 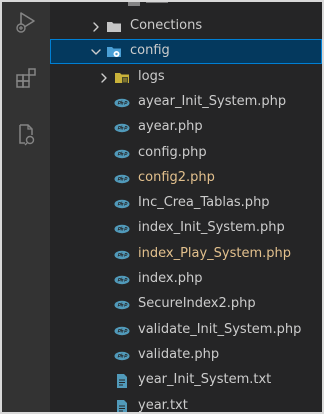 I want to click on tree-item-label: year_Init_System.txt, so click(x=205, y=380).